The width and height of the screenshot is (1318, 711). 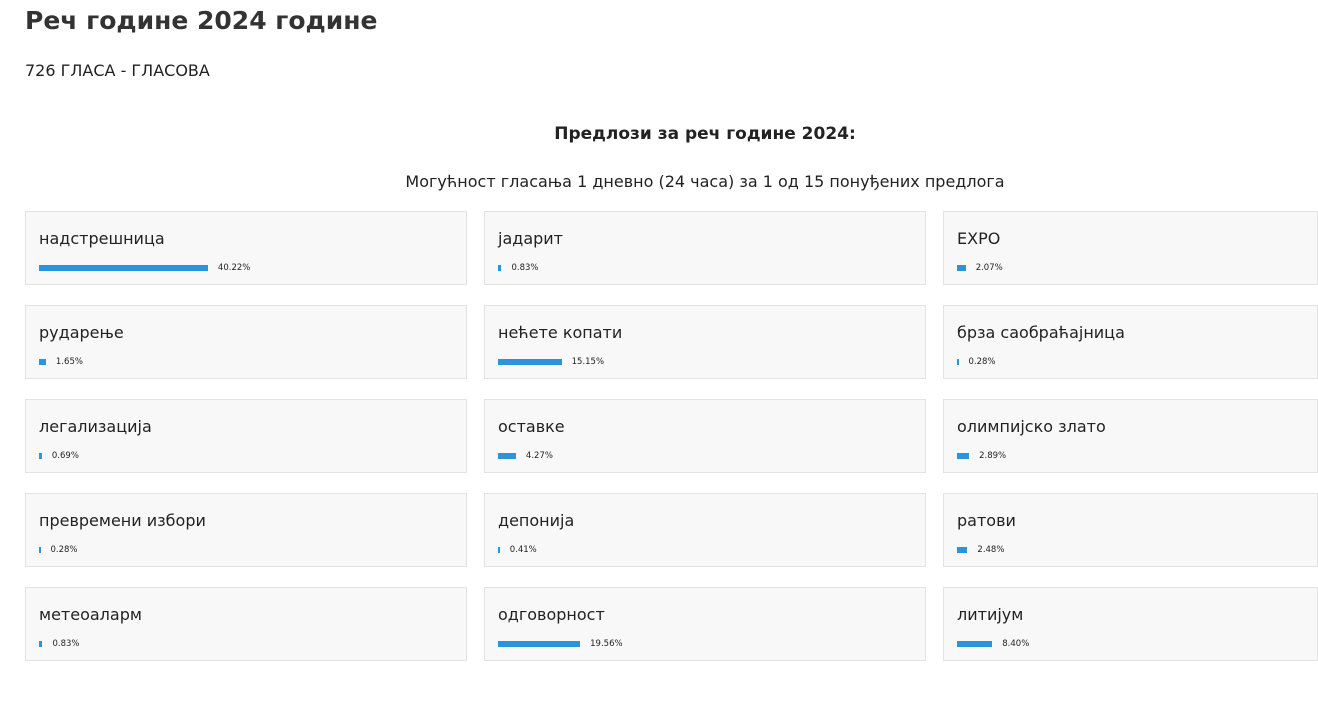 I want to click on poll-option-percent: 0.69%, so click(x=65, y=456).